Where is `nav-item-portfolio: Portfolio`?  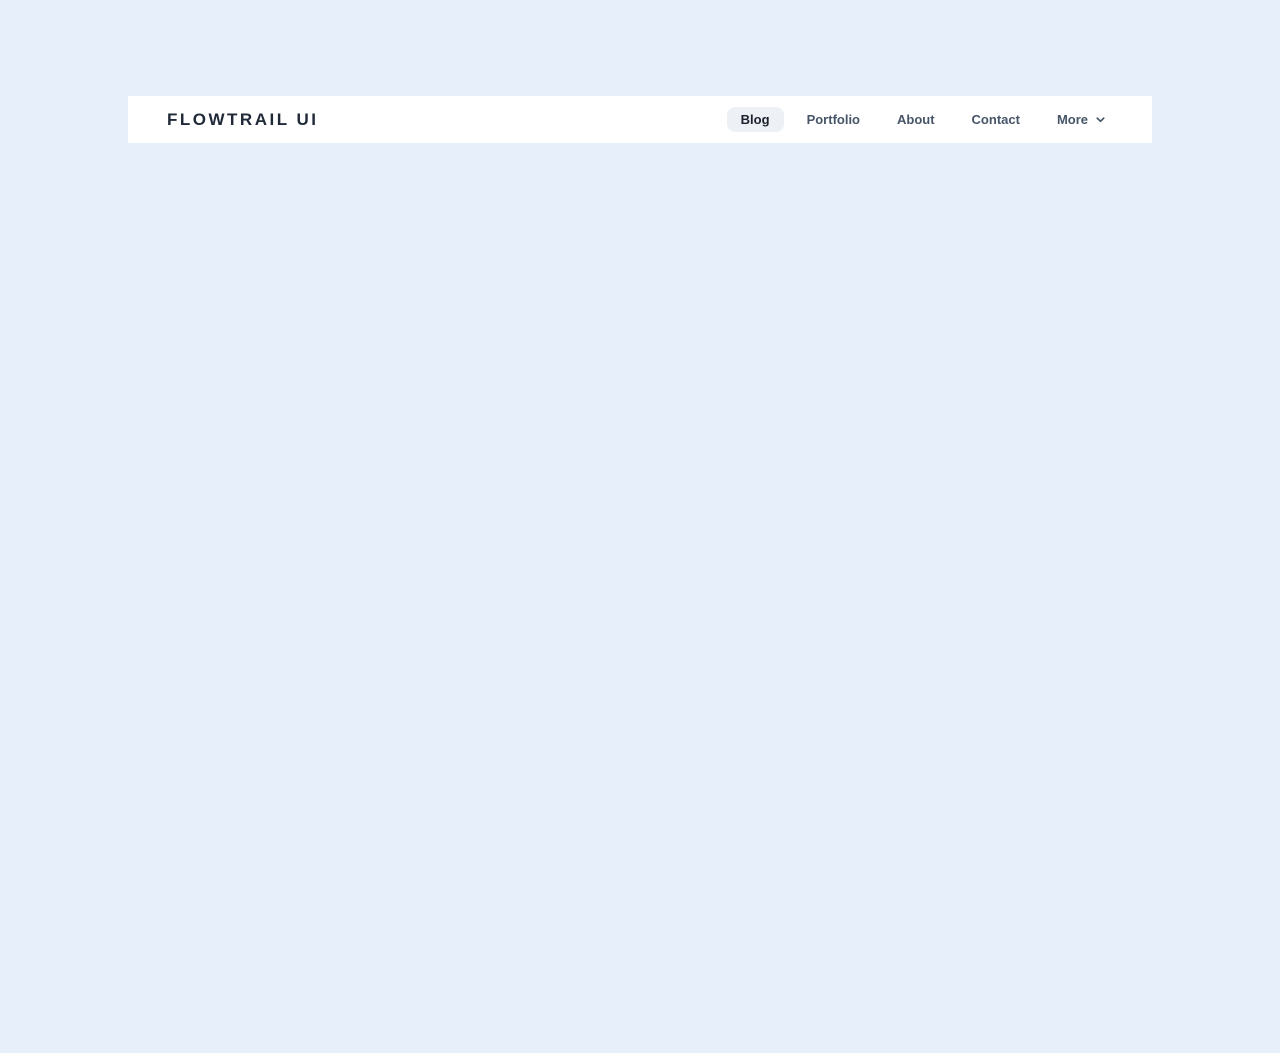
nav-item-portfolio: Portfolio is located at coordinates (833, 119).